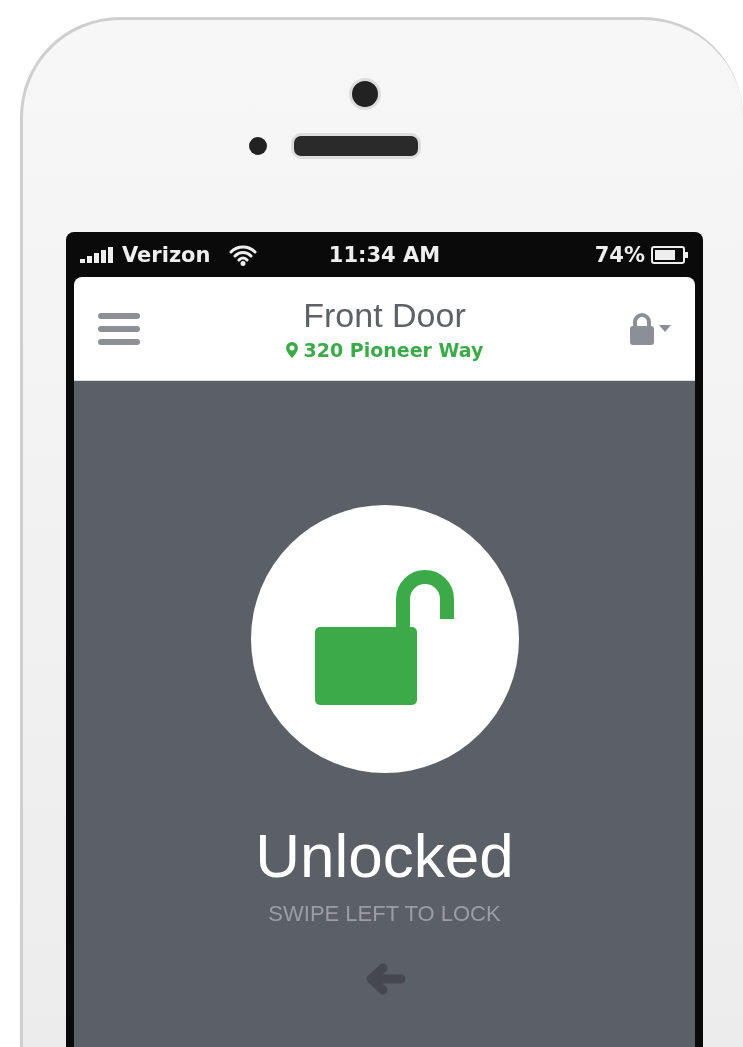  I want to click on signal-icon, so click(98, 254).